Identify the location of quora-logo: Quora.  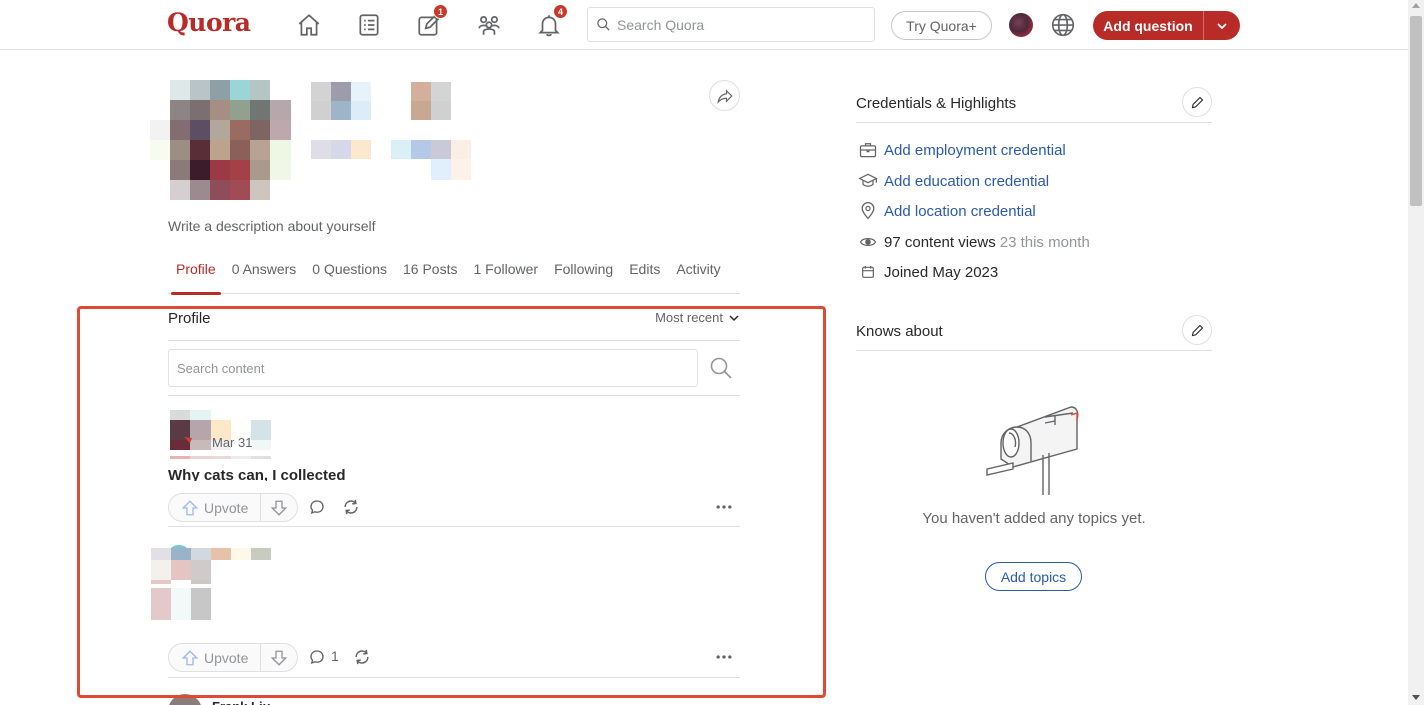
(209, 22).